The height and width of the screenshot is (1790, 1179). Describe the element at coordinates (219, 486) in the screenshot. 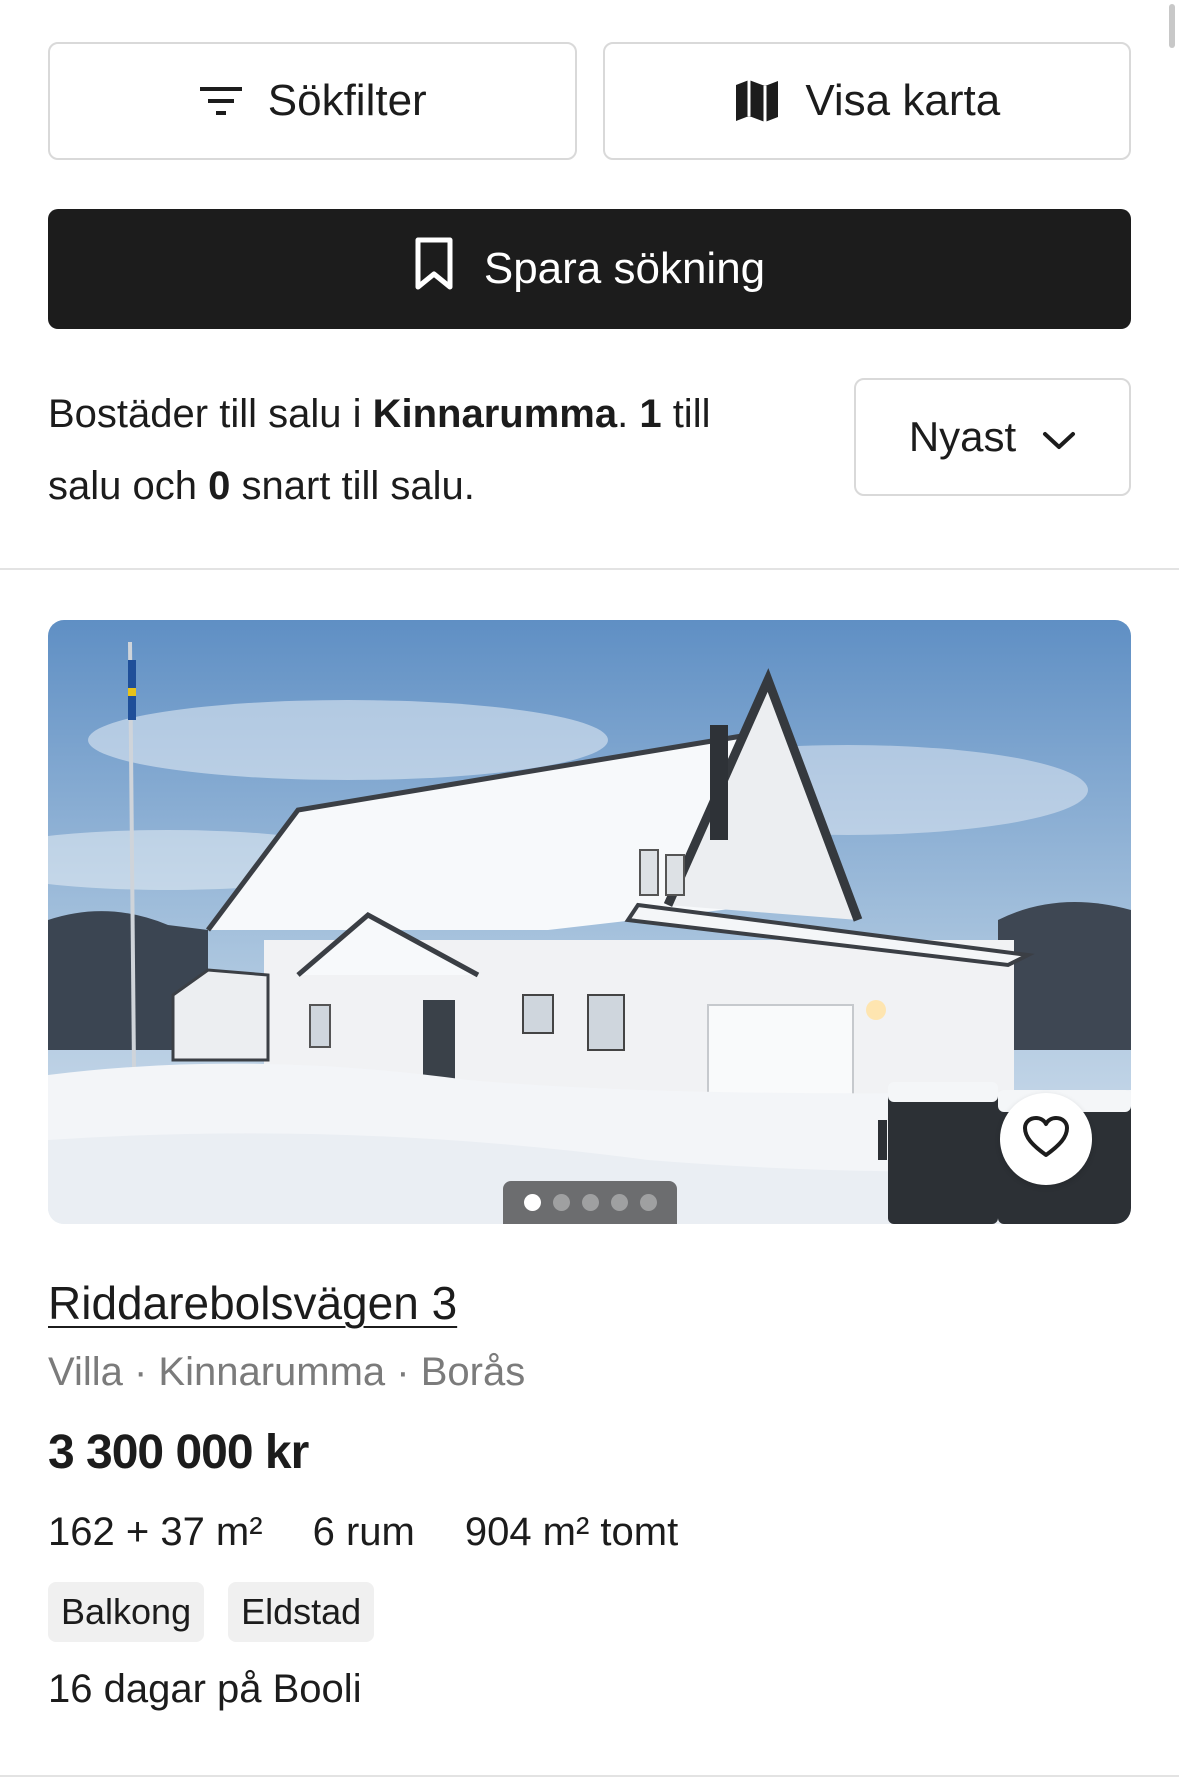

I see `coming-soon-count: 0` at that location.